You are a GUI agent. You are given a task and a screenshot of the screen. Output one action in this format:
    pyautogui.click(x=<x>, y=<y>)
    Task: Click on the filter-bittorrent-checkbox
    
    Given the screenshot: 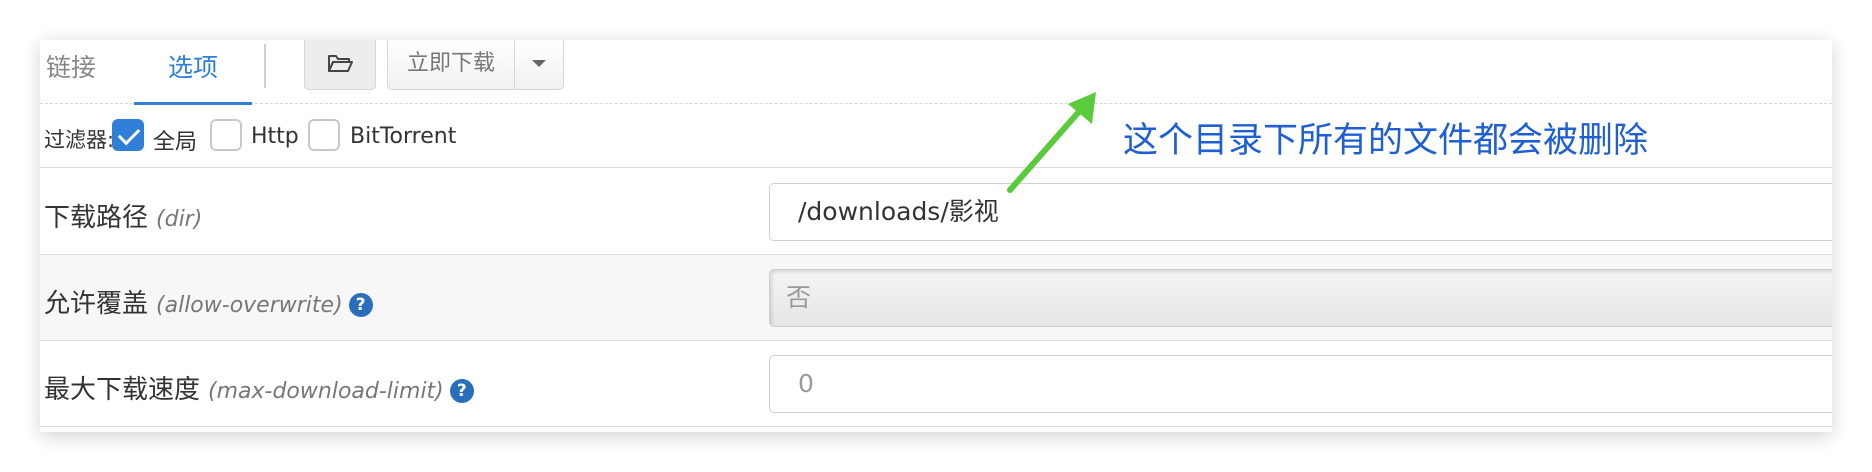 What is the action you would take?
    pyautogui.click(x=324, y=135)
    